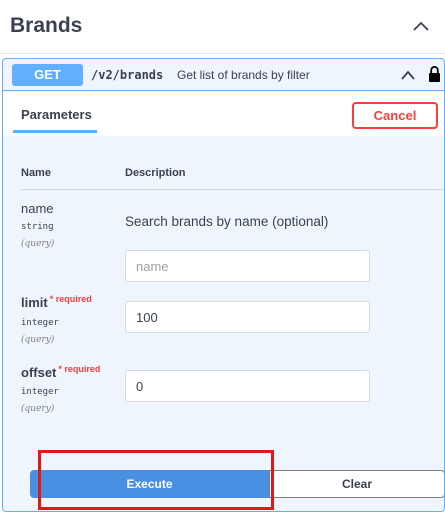  What do you see at coordinates (37, 208) in the screenshot?
I see `param-name-name: name` at bounding box center [37, 208].